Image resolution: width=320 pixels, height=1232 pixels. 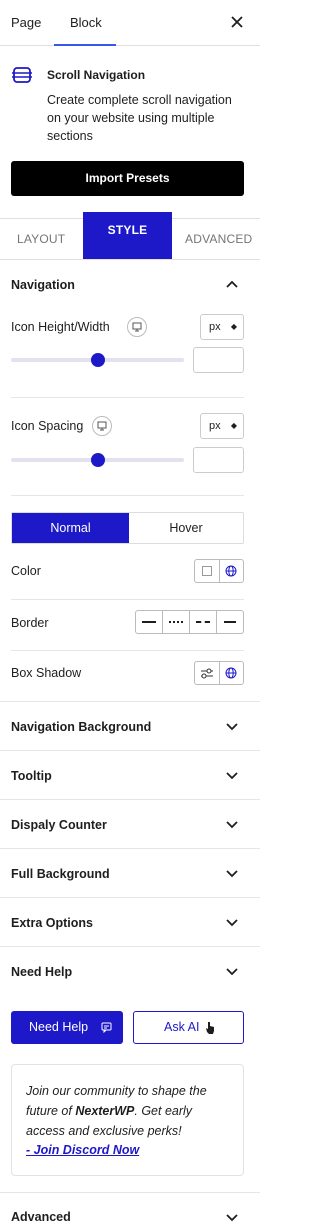 I want to click on tab-hover: Hover, so click(x=186, y=528).